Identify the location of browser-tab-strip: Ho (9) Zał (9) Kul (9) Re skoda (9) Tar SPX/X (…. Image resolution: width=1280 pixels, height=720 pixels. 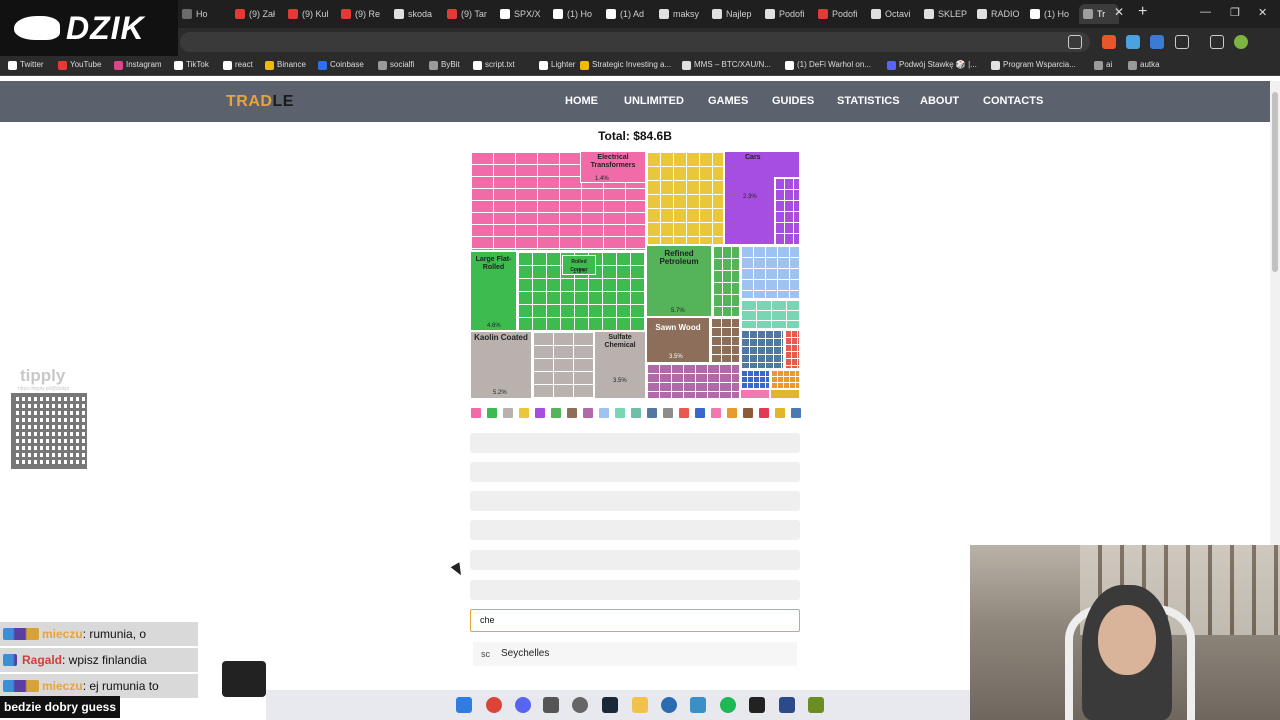
(640, 14).